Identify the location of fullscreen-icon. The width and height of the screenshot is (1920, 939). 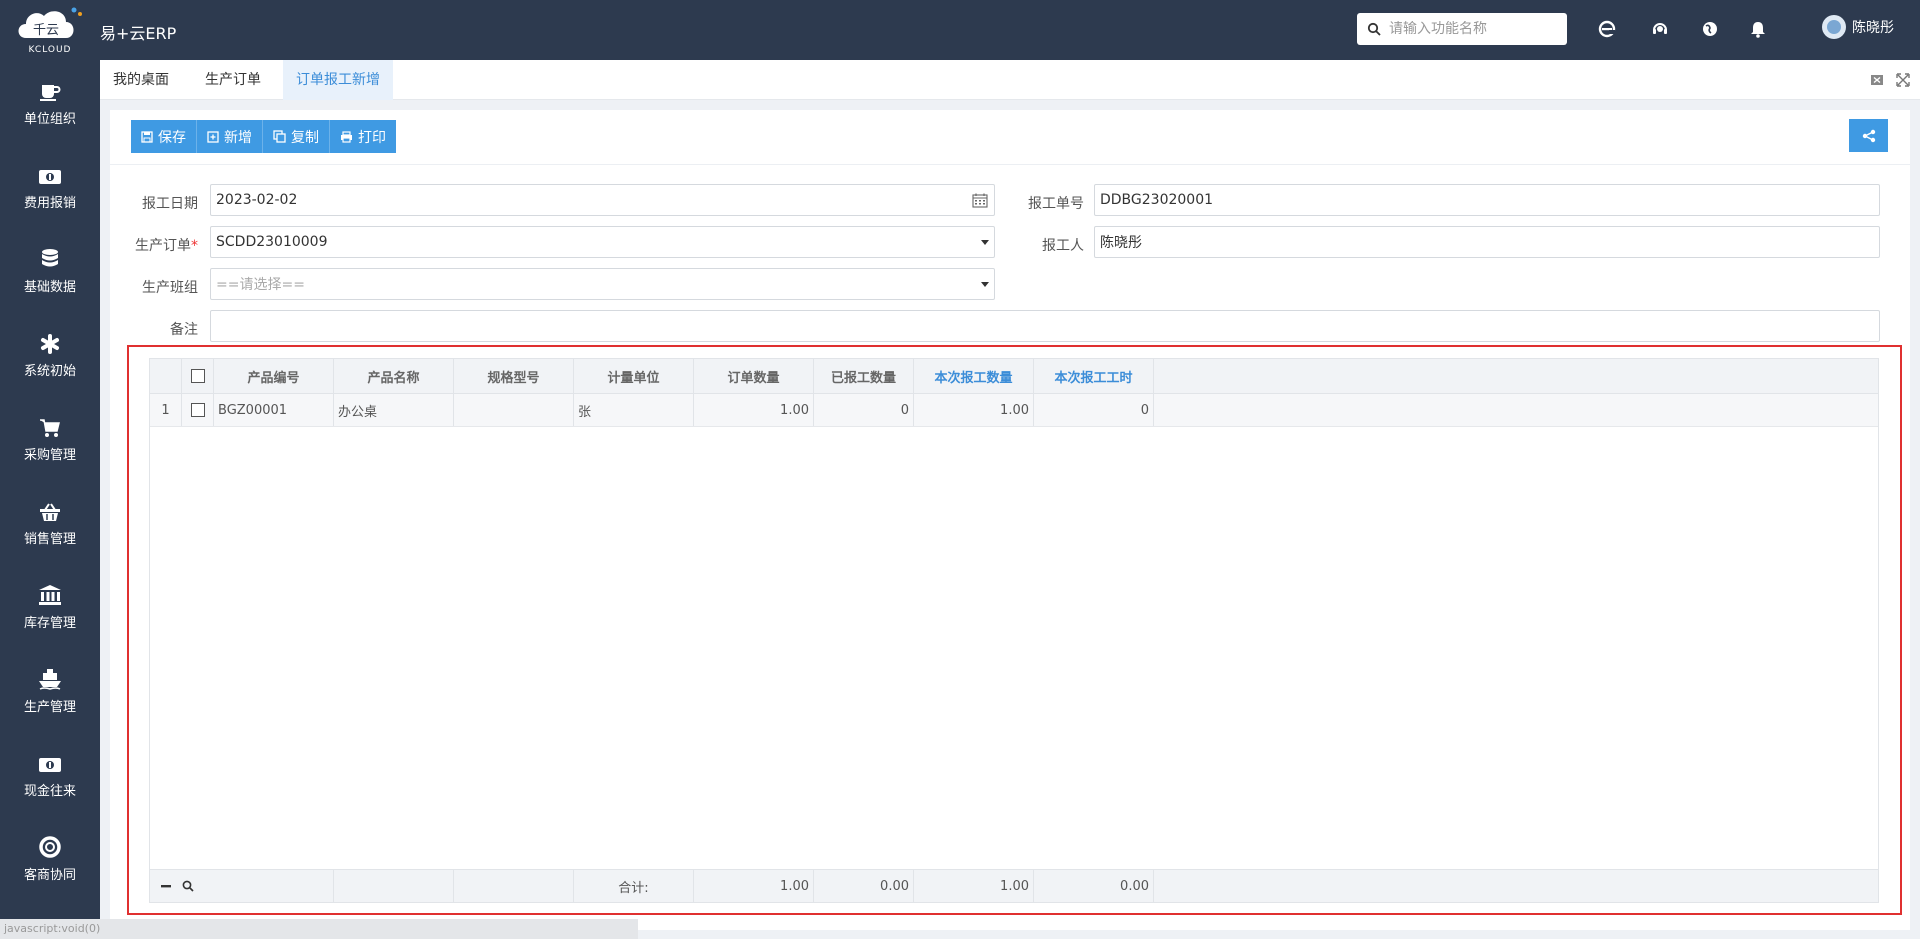
(1903, 80).